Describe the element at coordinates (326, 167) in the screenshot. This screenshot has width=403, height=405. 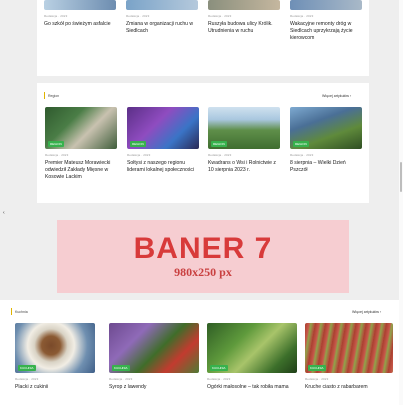
I see `article-title-link: 8 sierpnia – Wielki Dzień Pszczół` at that location.